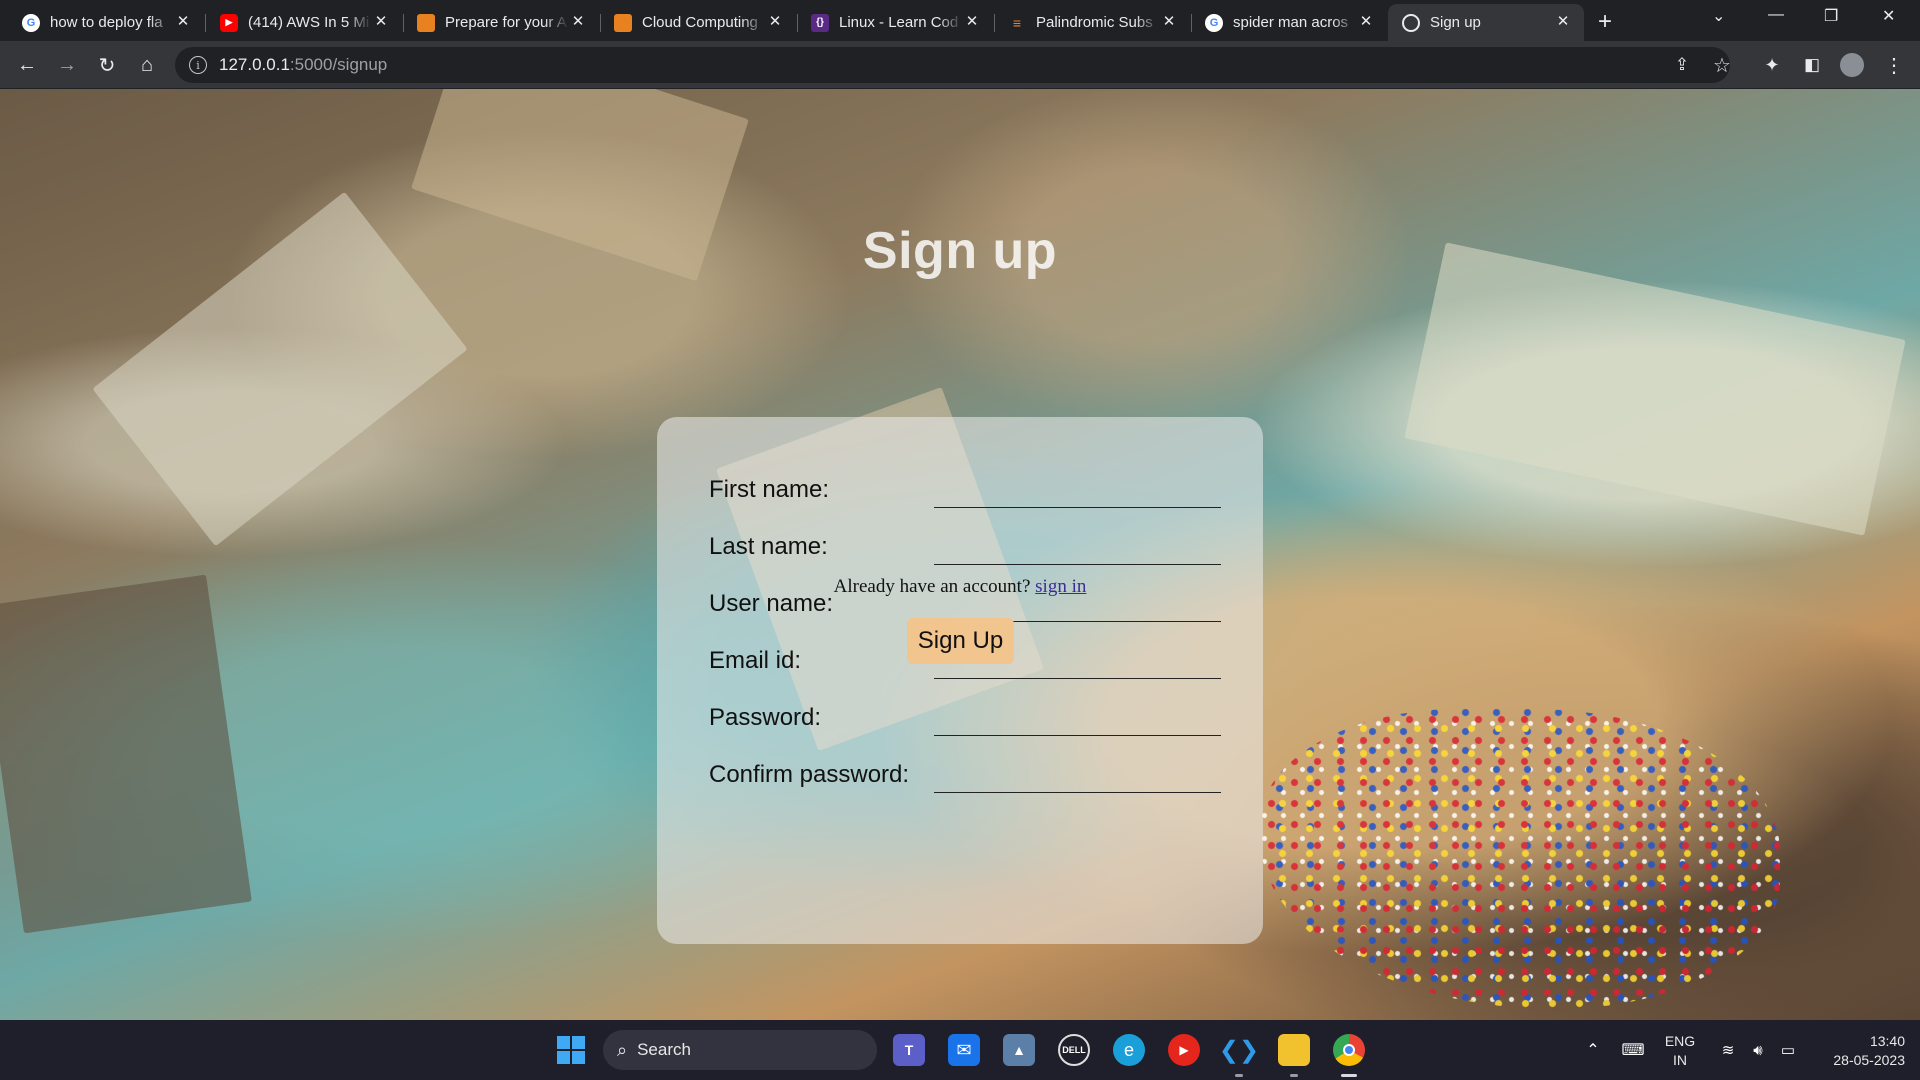 The height and width of the screenshot is (1080, 1920). I want to click on last-name-label: Last name:, so click(768, 546).